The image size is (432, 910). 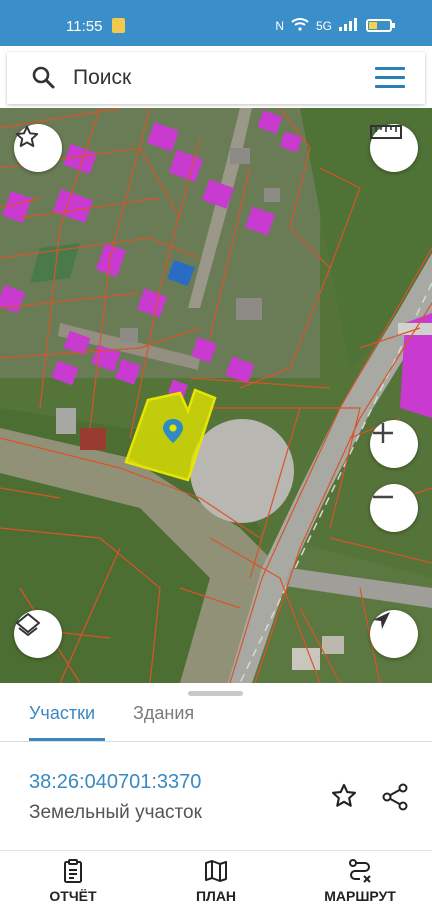 What do you see at coordinates (62, 721) in the screenshot?
I see `tab-plots: Участки` at bounding box center [62, 721].